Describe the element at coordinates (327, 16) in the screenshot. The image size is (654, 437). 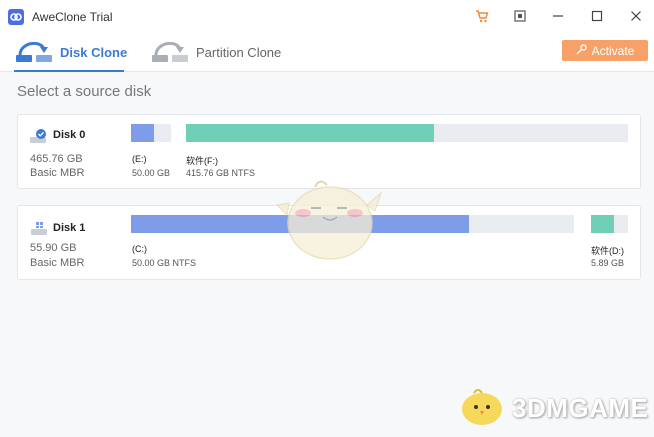
I see `title-bar: AweClone Trial` at that location.